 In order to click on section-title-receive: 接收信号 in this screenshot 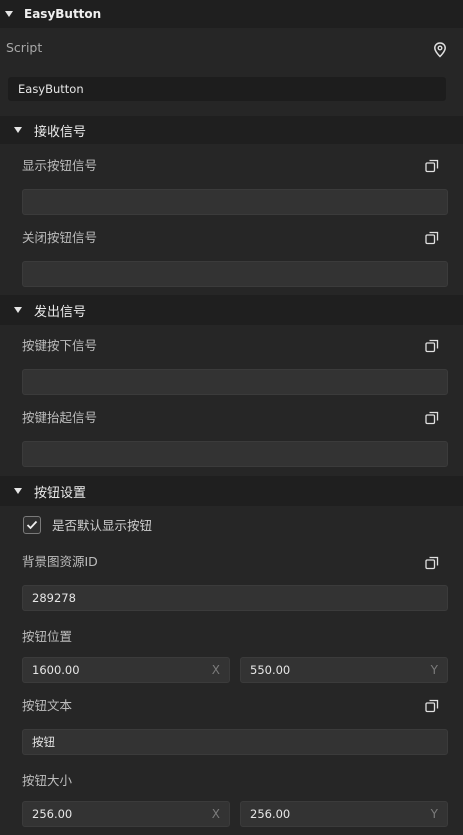, I will do `click(60, 132)`.